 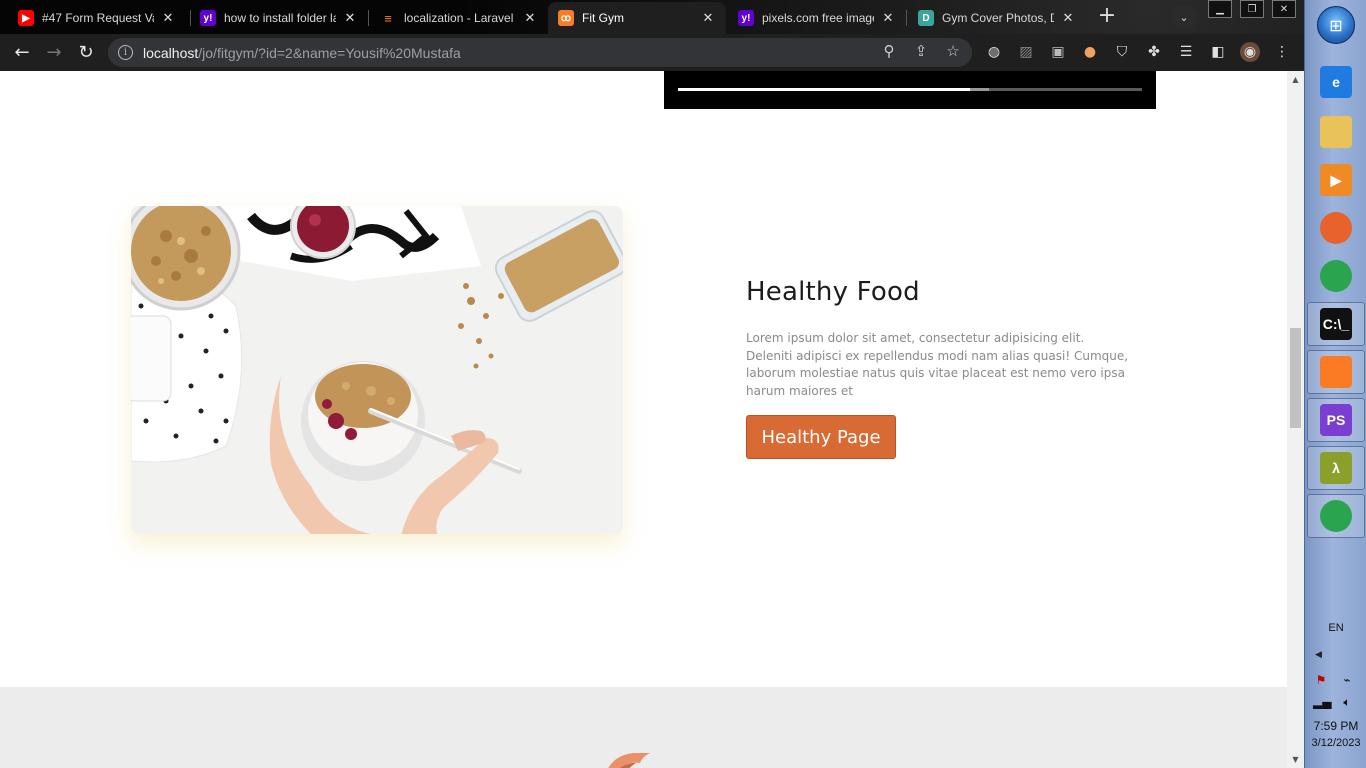 I want to click on side-panel-icon: ◧, so click(x=1218, y=52).